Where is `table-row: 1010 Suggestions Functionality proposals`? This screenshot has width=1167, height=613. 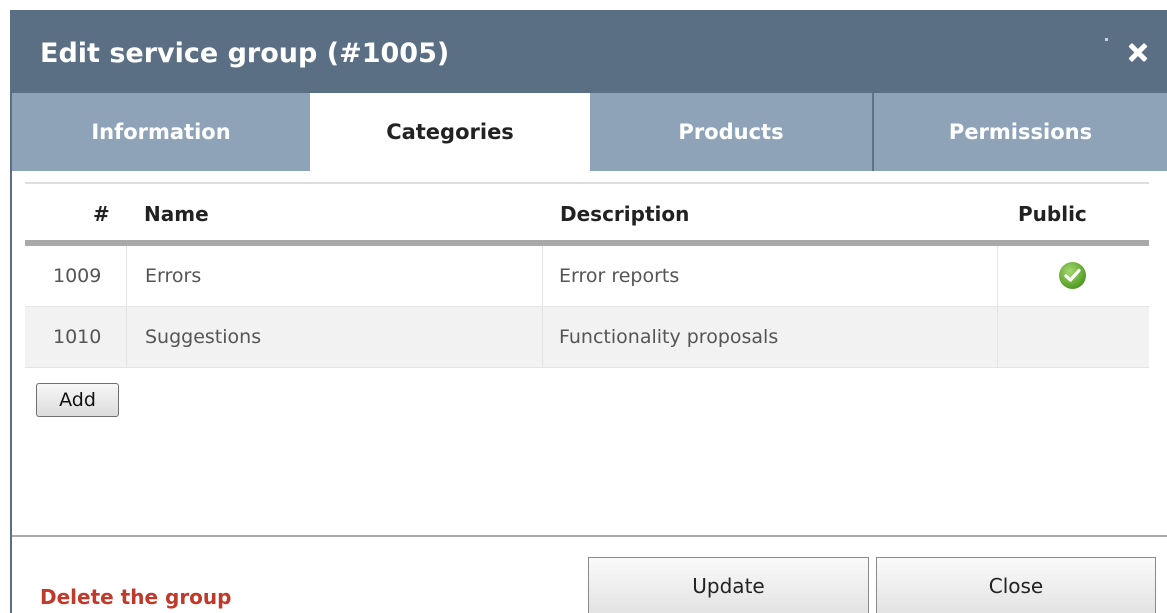
table-row: 1010 Suggestions Functionality proposals is located at coordinates (587, 337).